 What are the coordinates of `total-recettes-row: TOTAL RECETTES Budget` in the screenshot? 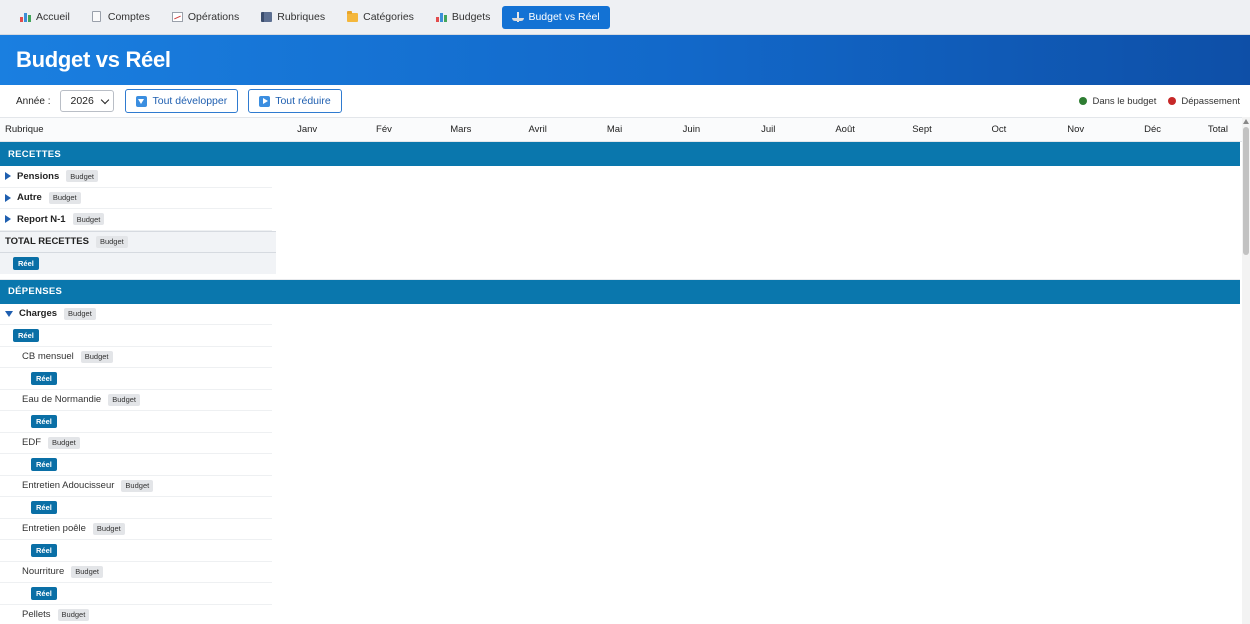 It's located at (138, 241).